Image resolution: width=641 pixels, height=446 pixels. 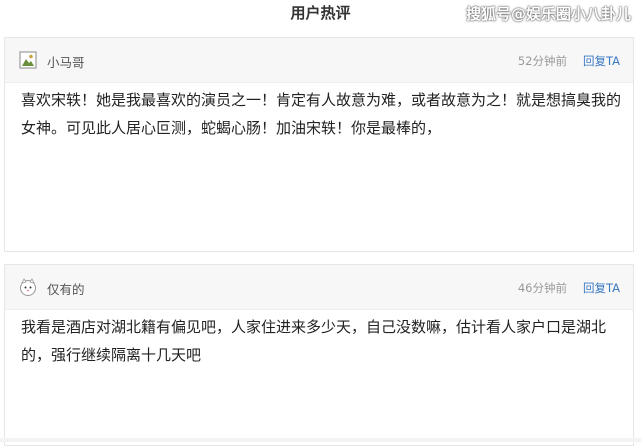 What do you see at coordinates (320, 16) in the screenshot?
I see `header: 用户热评 搜狐号@娱乐圈小八卦儿` at bounding box center [320, 16].